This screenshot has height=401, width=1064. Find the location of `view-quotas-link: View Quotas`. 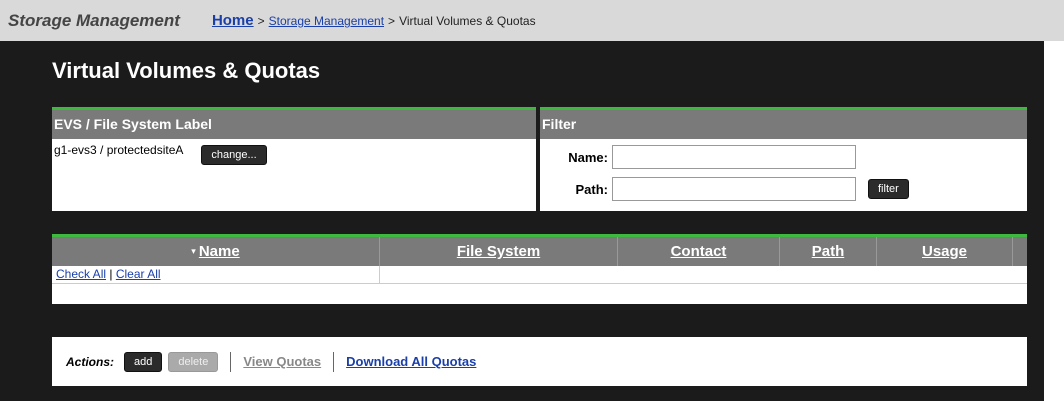

view-quotas-link: View Quotas is located at coordinates (282, 361).